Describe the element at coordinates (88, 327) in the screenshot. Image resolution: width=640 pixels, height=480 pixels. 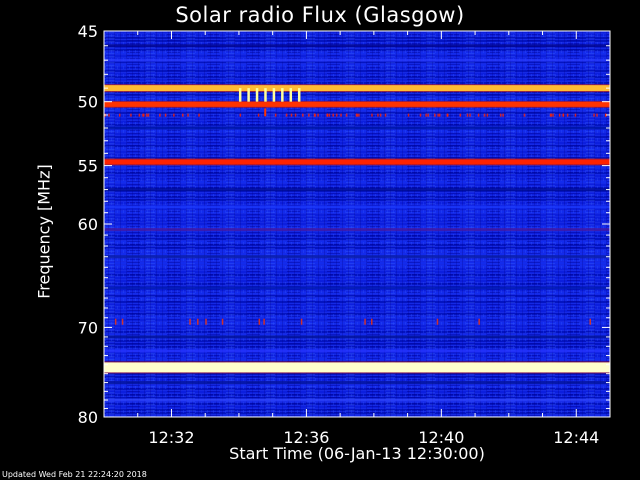
I see `y-tick-label: 70` at that location.